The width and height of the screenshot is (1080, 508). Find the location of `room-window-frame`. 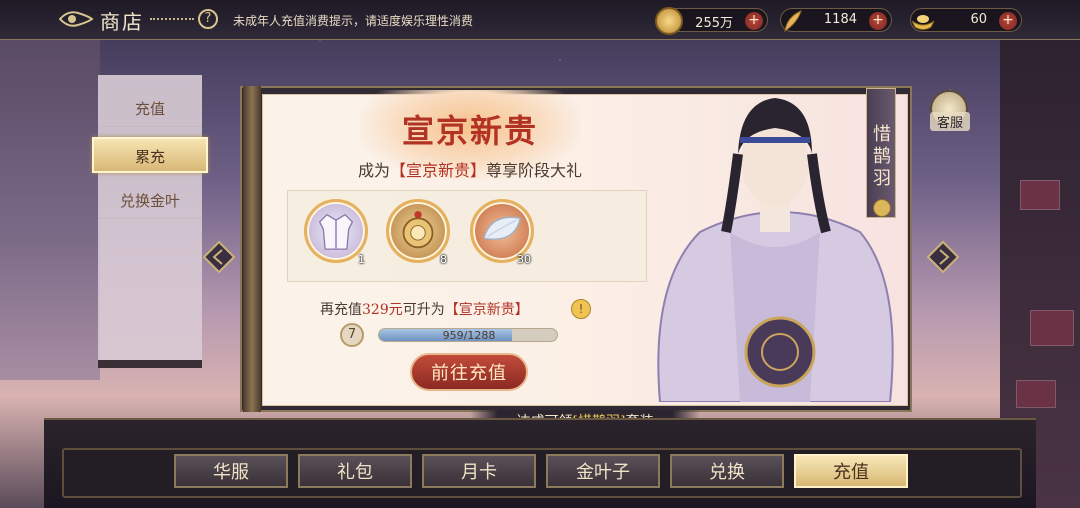

room-window-frame is located at coordinates (50, 210).